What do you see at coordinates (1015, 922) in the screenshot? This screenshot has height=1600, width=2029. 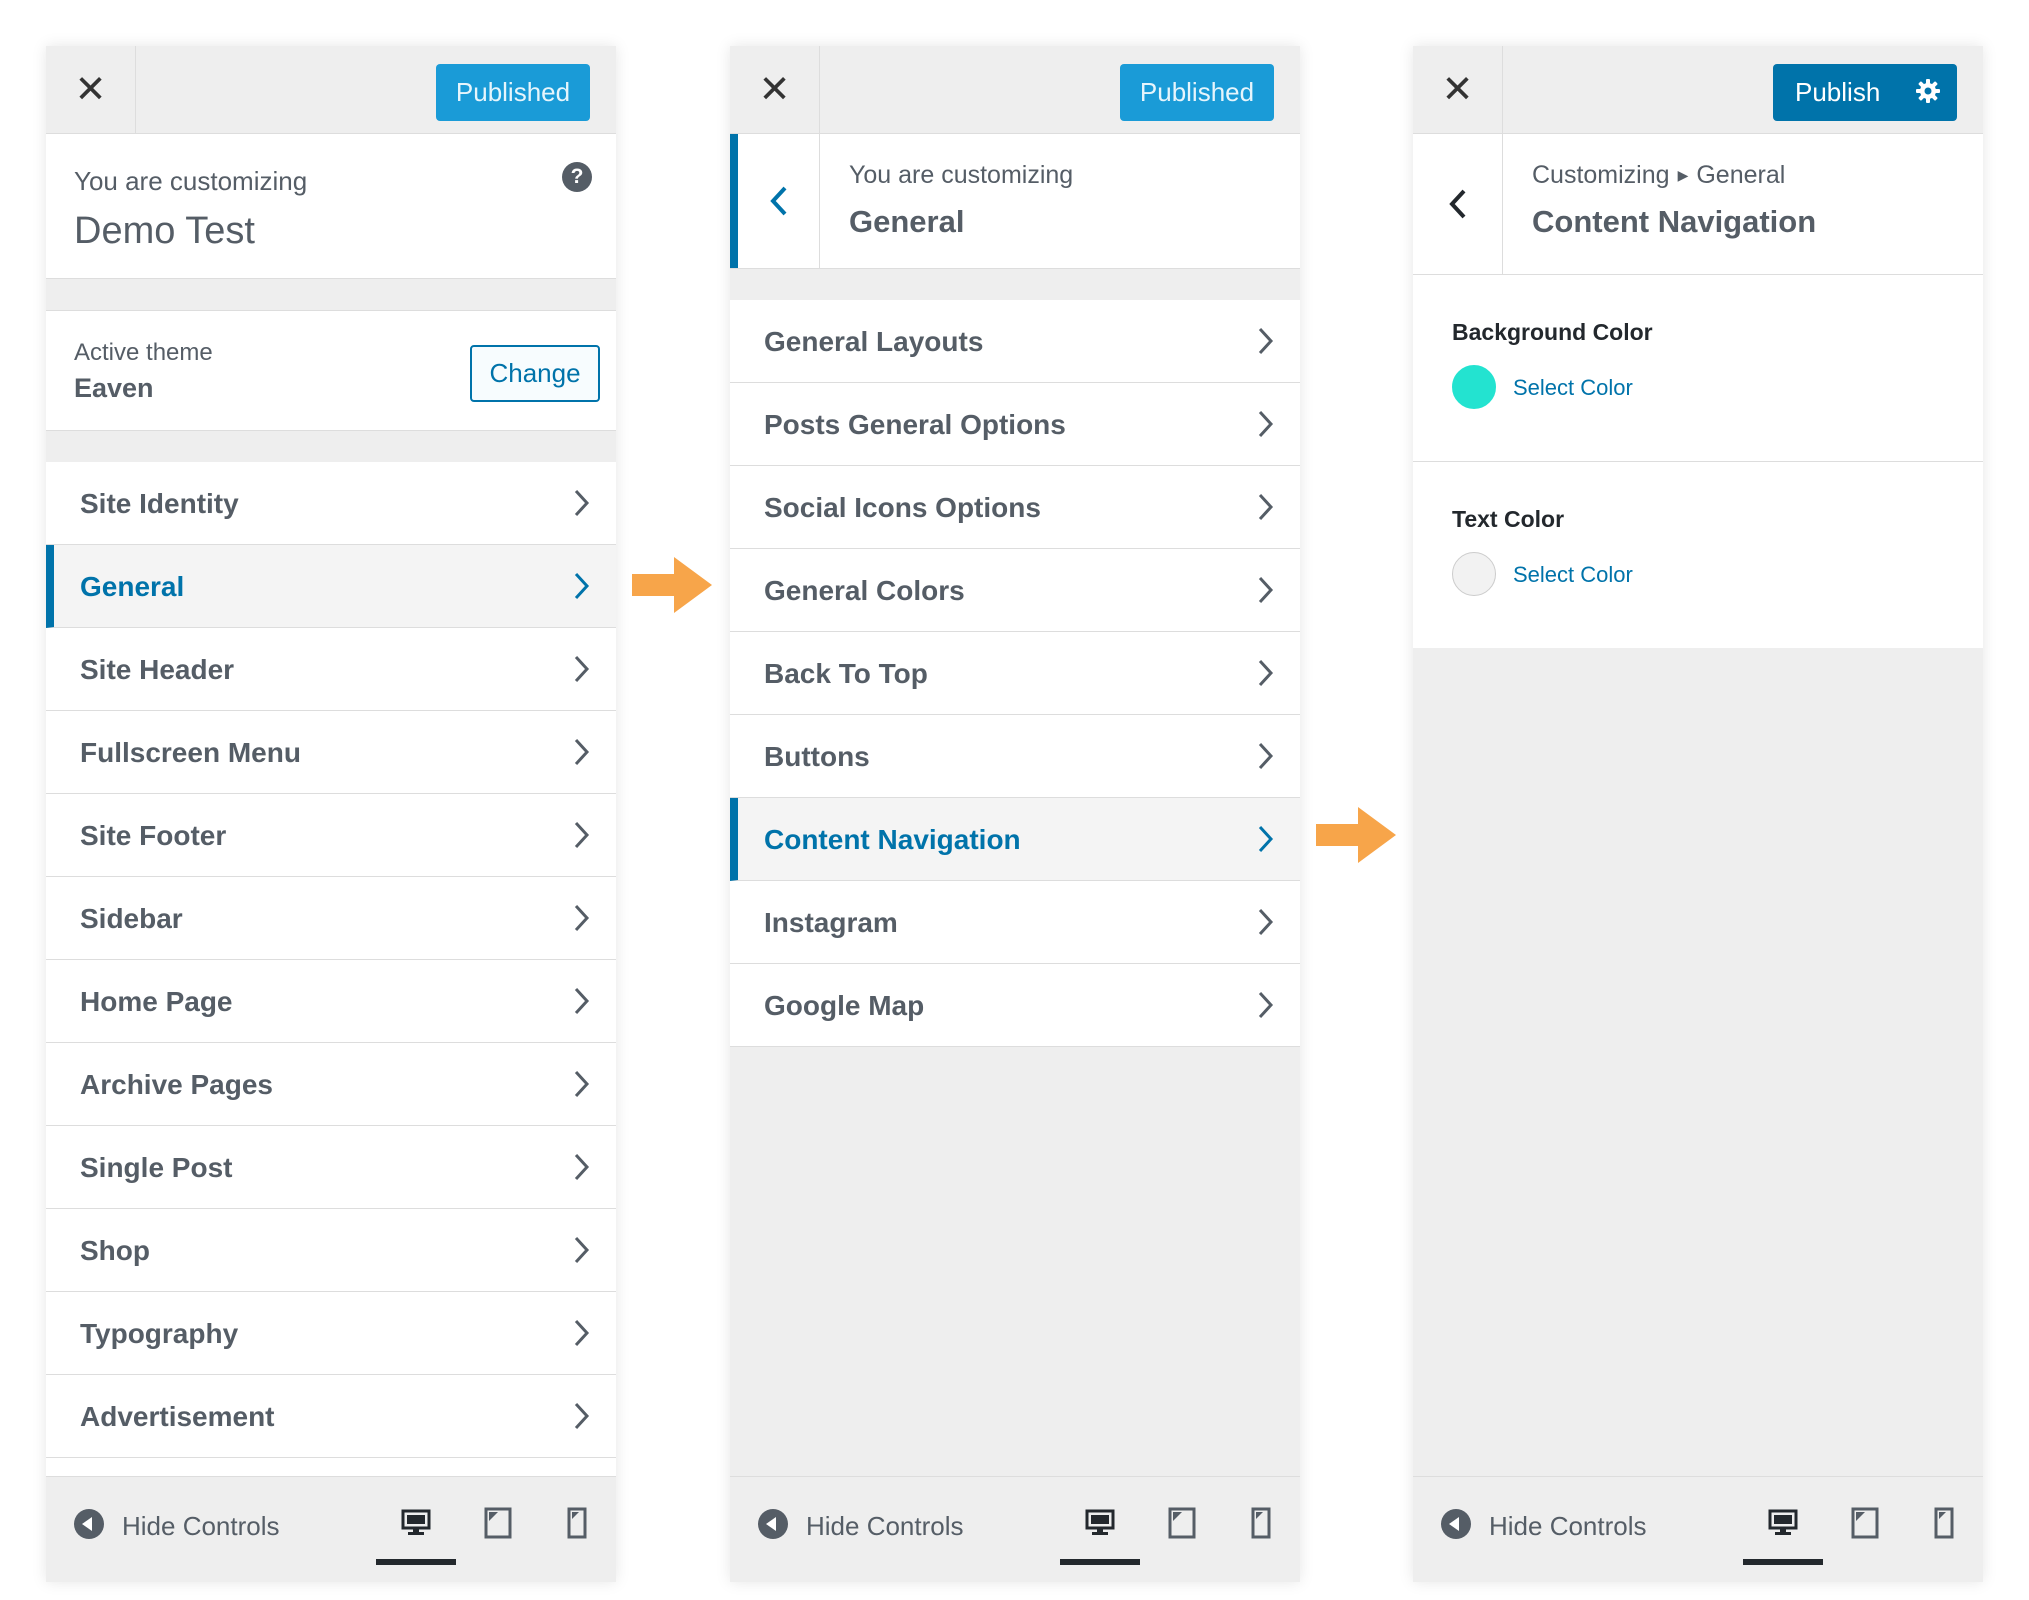 I see `subsection-item-instagram: Instagram` at bounding box center [1015, 922].